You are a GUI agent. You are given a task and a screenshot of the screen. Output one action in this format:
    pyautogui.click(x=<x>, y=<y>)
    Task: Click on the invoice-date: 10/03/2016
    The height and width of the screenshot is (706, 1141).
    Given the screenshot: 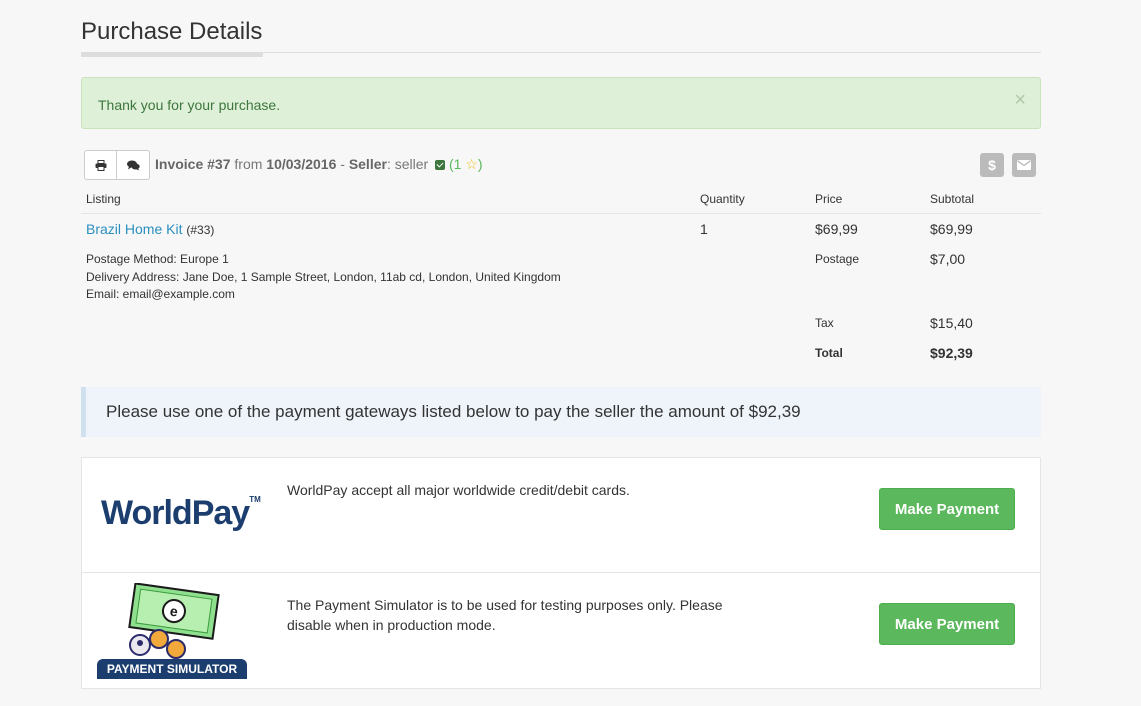 What is the action you would take?
    pyautogui.click(x=301, y=164)
    